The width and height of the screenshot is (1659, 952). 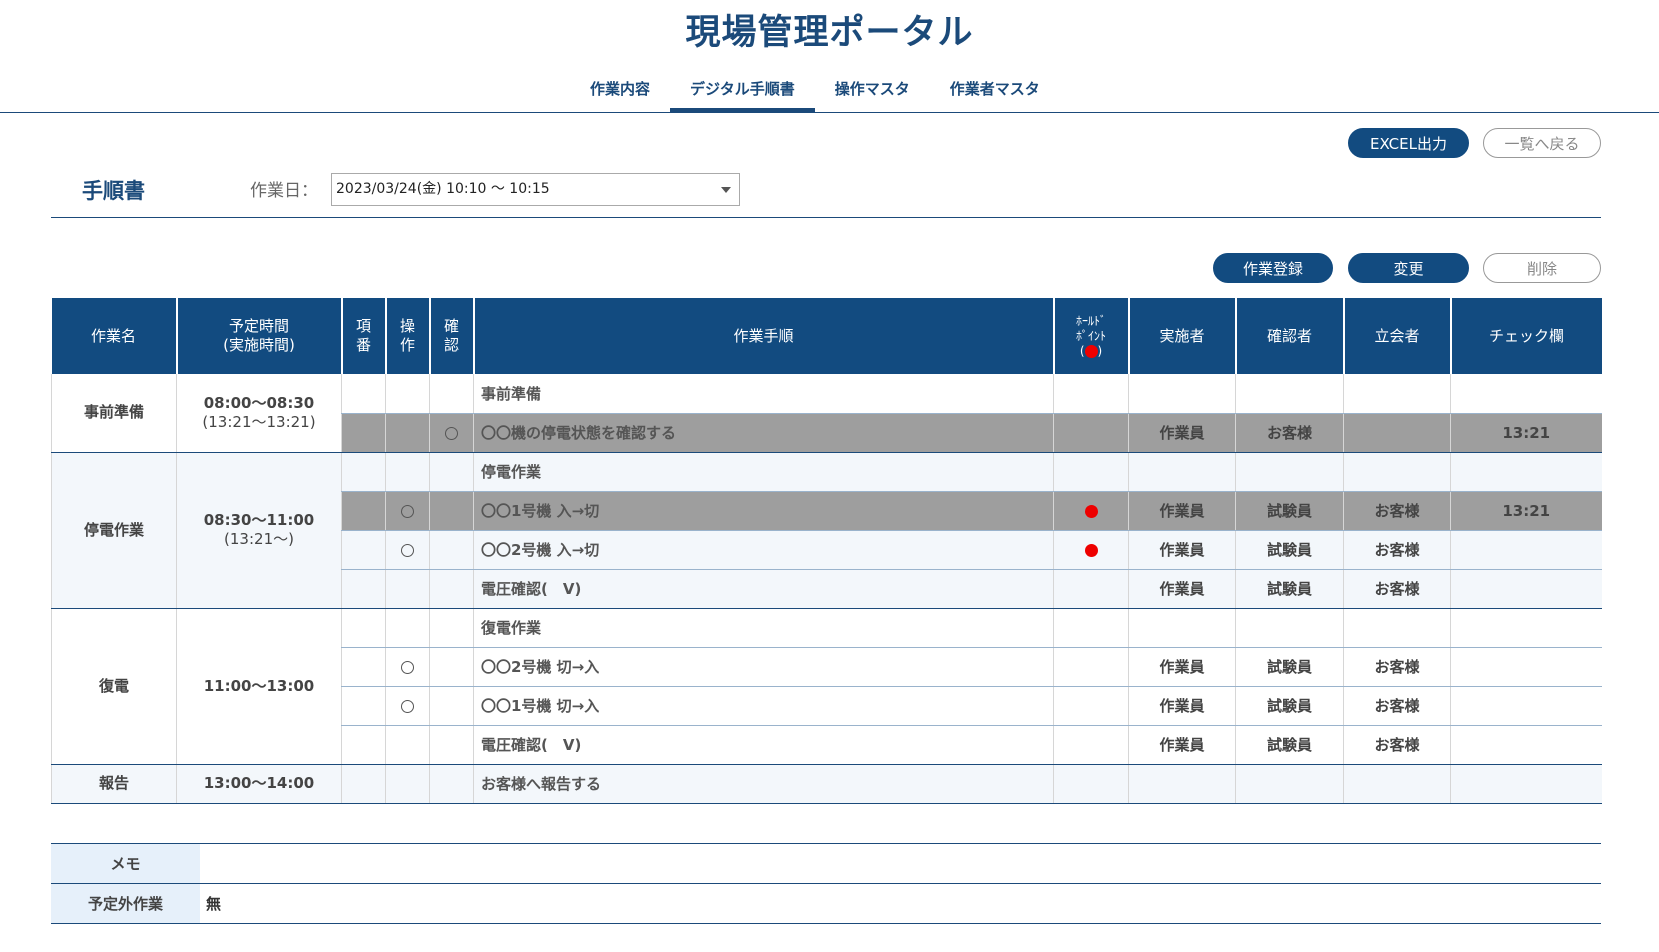 What do you see at coordinates (259, 421) in the screenshot?
I see `actual-time: (13:21〜13:21)` at bounding box center [259, 421].